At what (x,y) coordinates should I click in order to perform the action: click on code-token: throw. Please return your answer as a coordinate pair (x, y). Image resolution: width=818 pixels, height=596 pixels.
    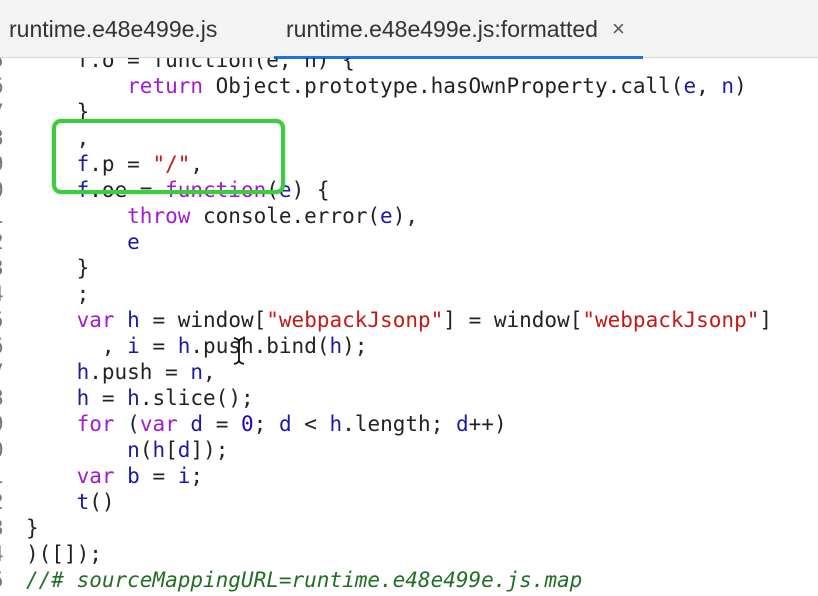
    Looking at the image, I should click on (159, 216).